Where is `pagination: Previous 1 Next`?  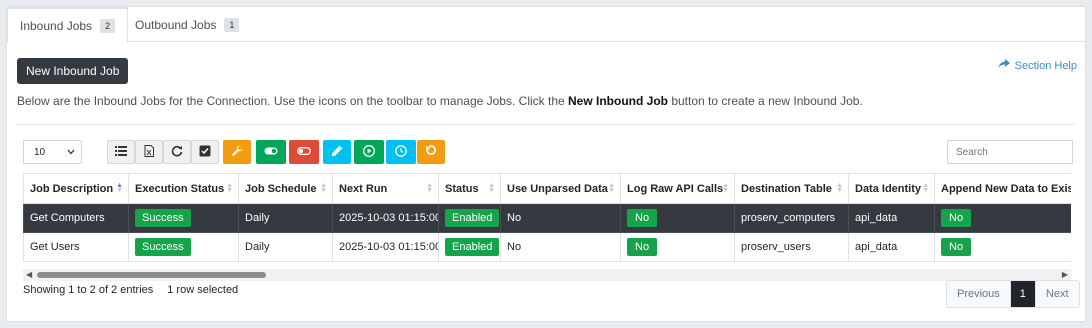
pagination: Previous 1 Next is located at coordinates (1013, 294).